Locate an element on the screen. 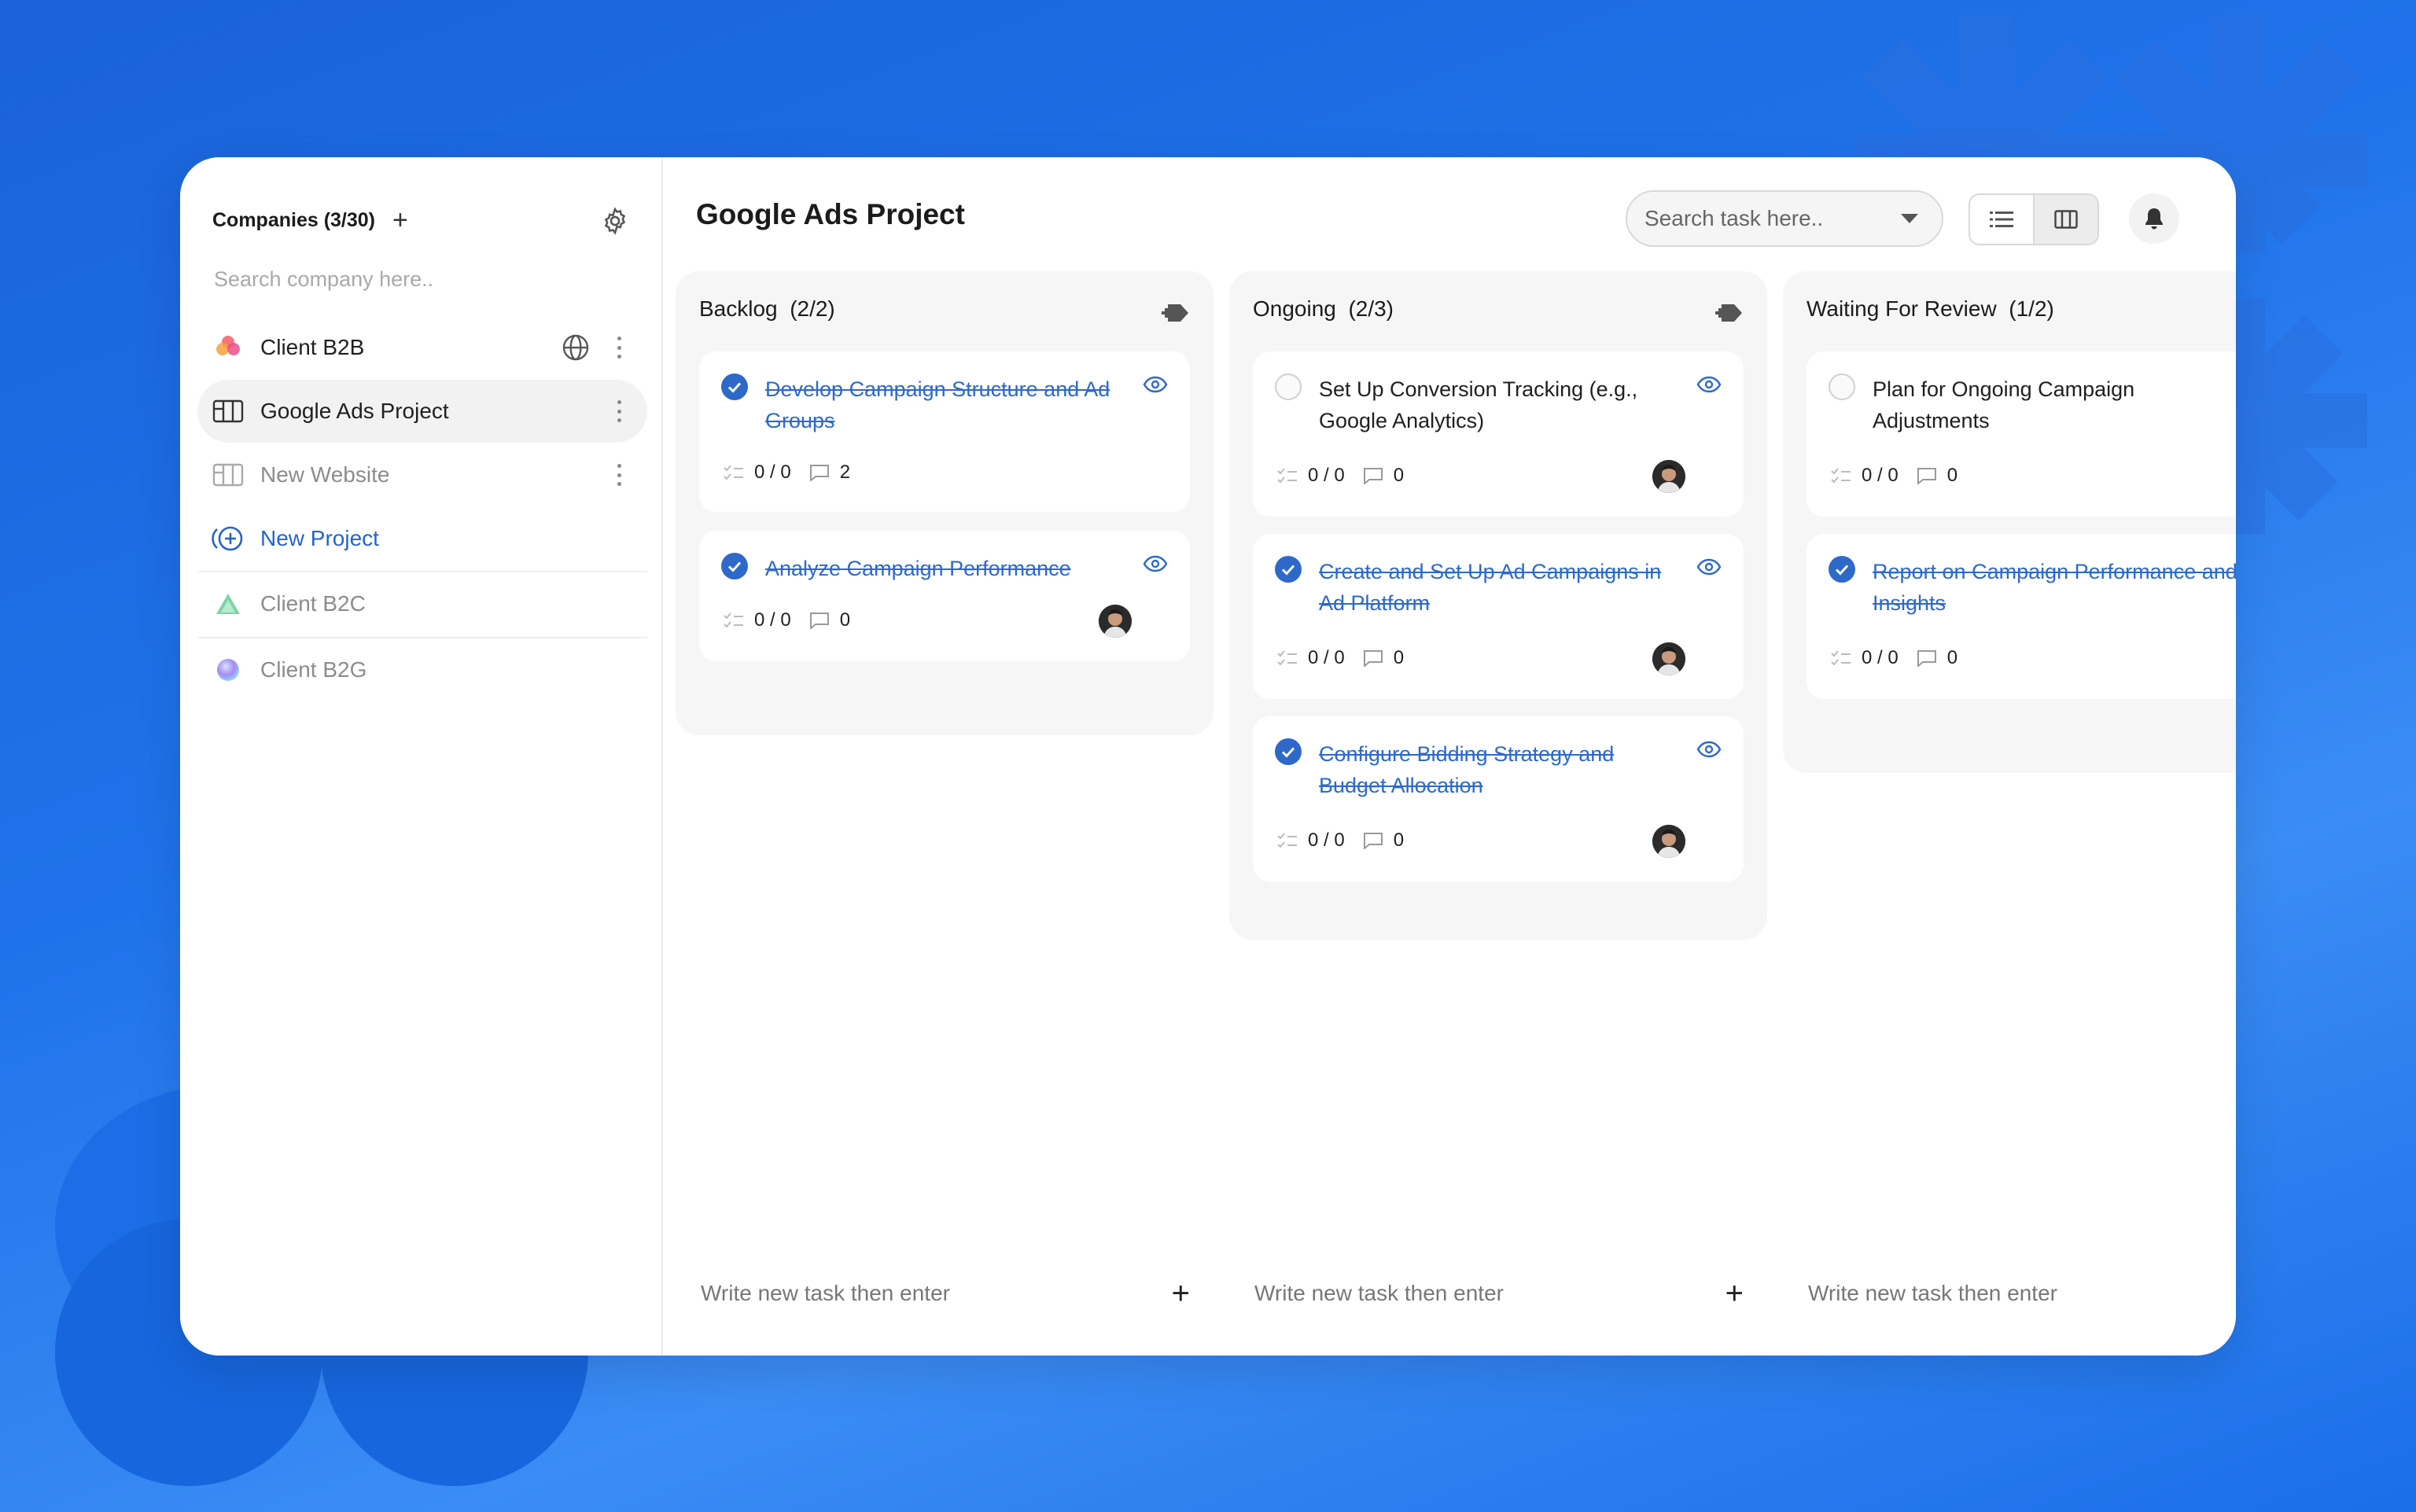  board-view-icon is located at coordinates (2066, 219).